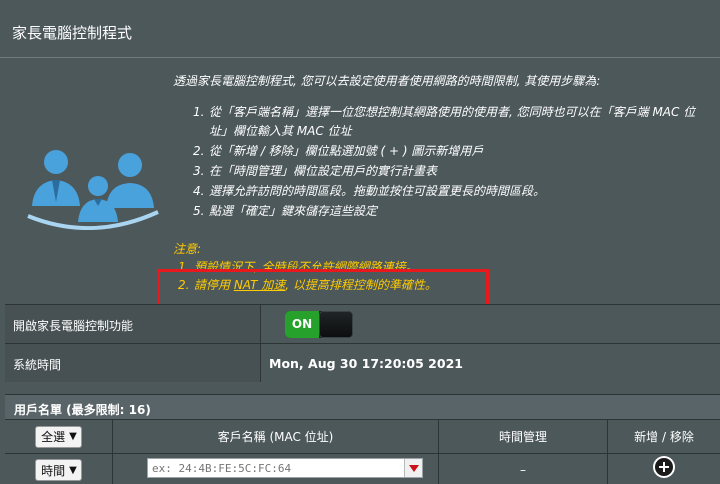 This screenshot has width=720, height=484. I want to click on table-row: 時間 ▼ –, so click(362, 468).